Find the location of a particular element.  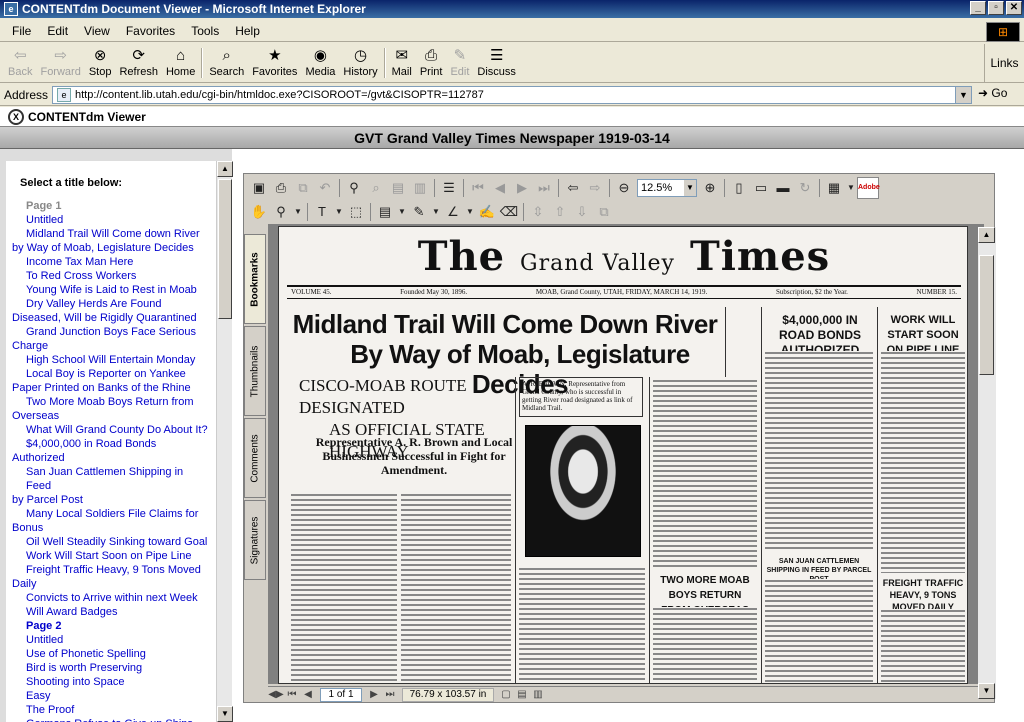

title-link: To Red Cross Workers is located at coordinates (111, 276).